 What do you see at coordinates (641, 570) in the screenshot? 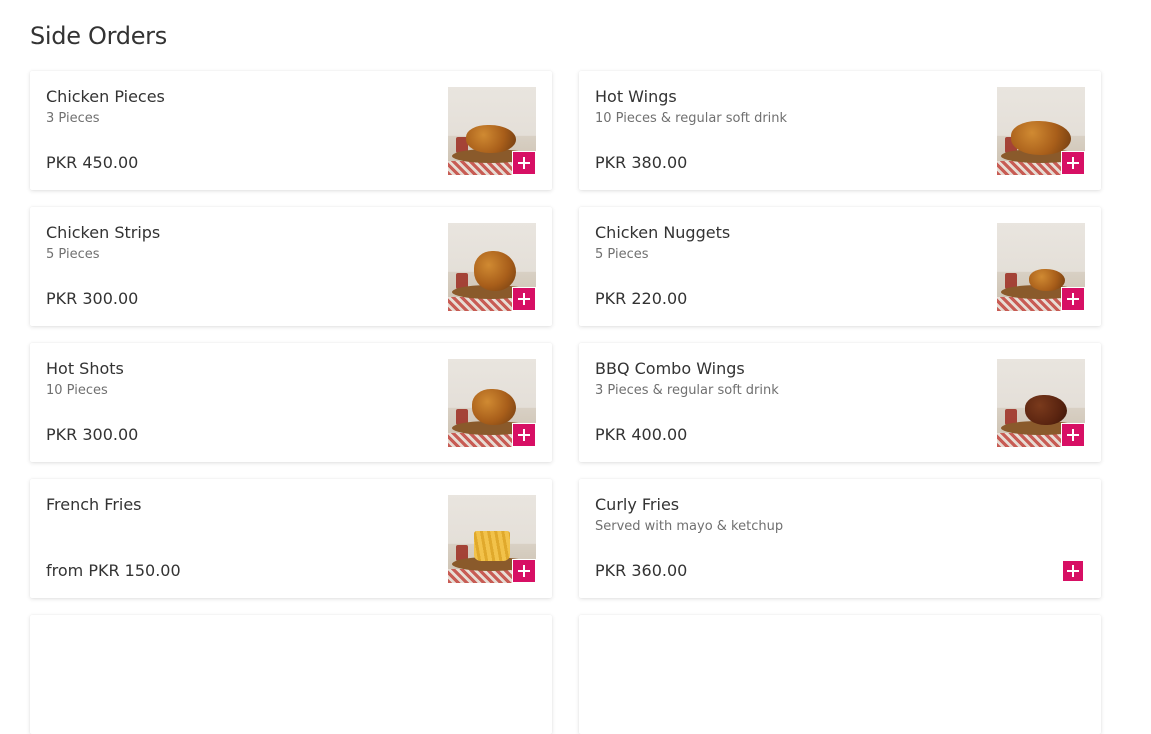
I see `item-price: PKR 360.00` at bounding box center [641, 570].